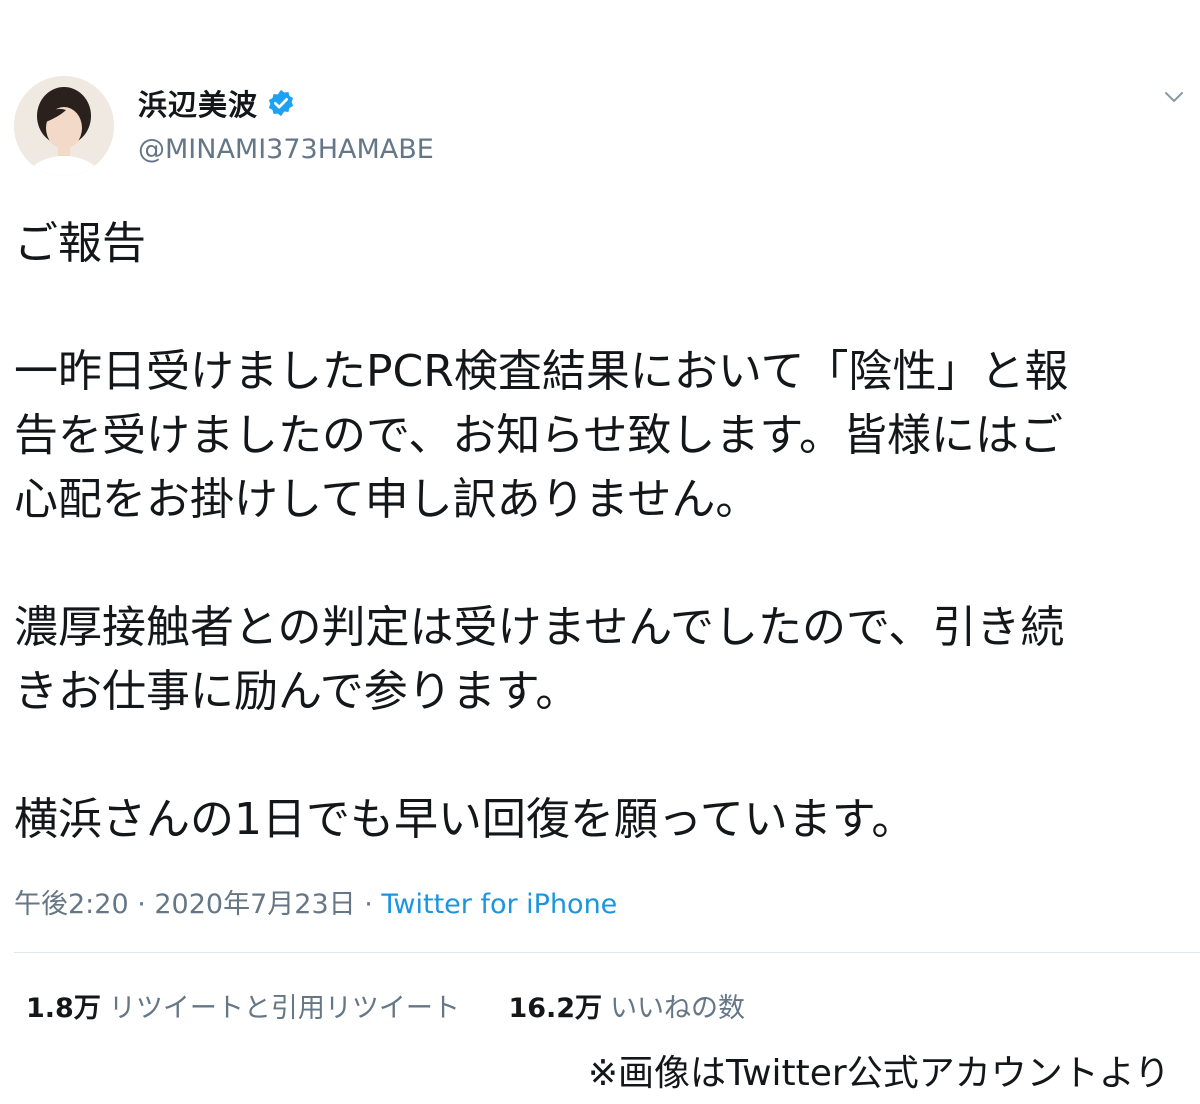  I want to click on user-names: 浜辺美波 @MINAMI373HAMABE, so click(286, 124).